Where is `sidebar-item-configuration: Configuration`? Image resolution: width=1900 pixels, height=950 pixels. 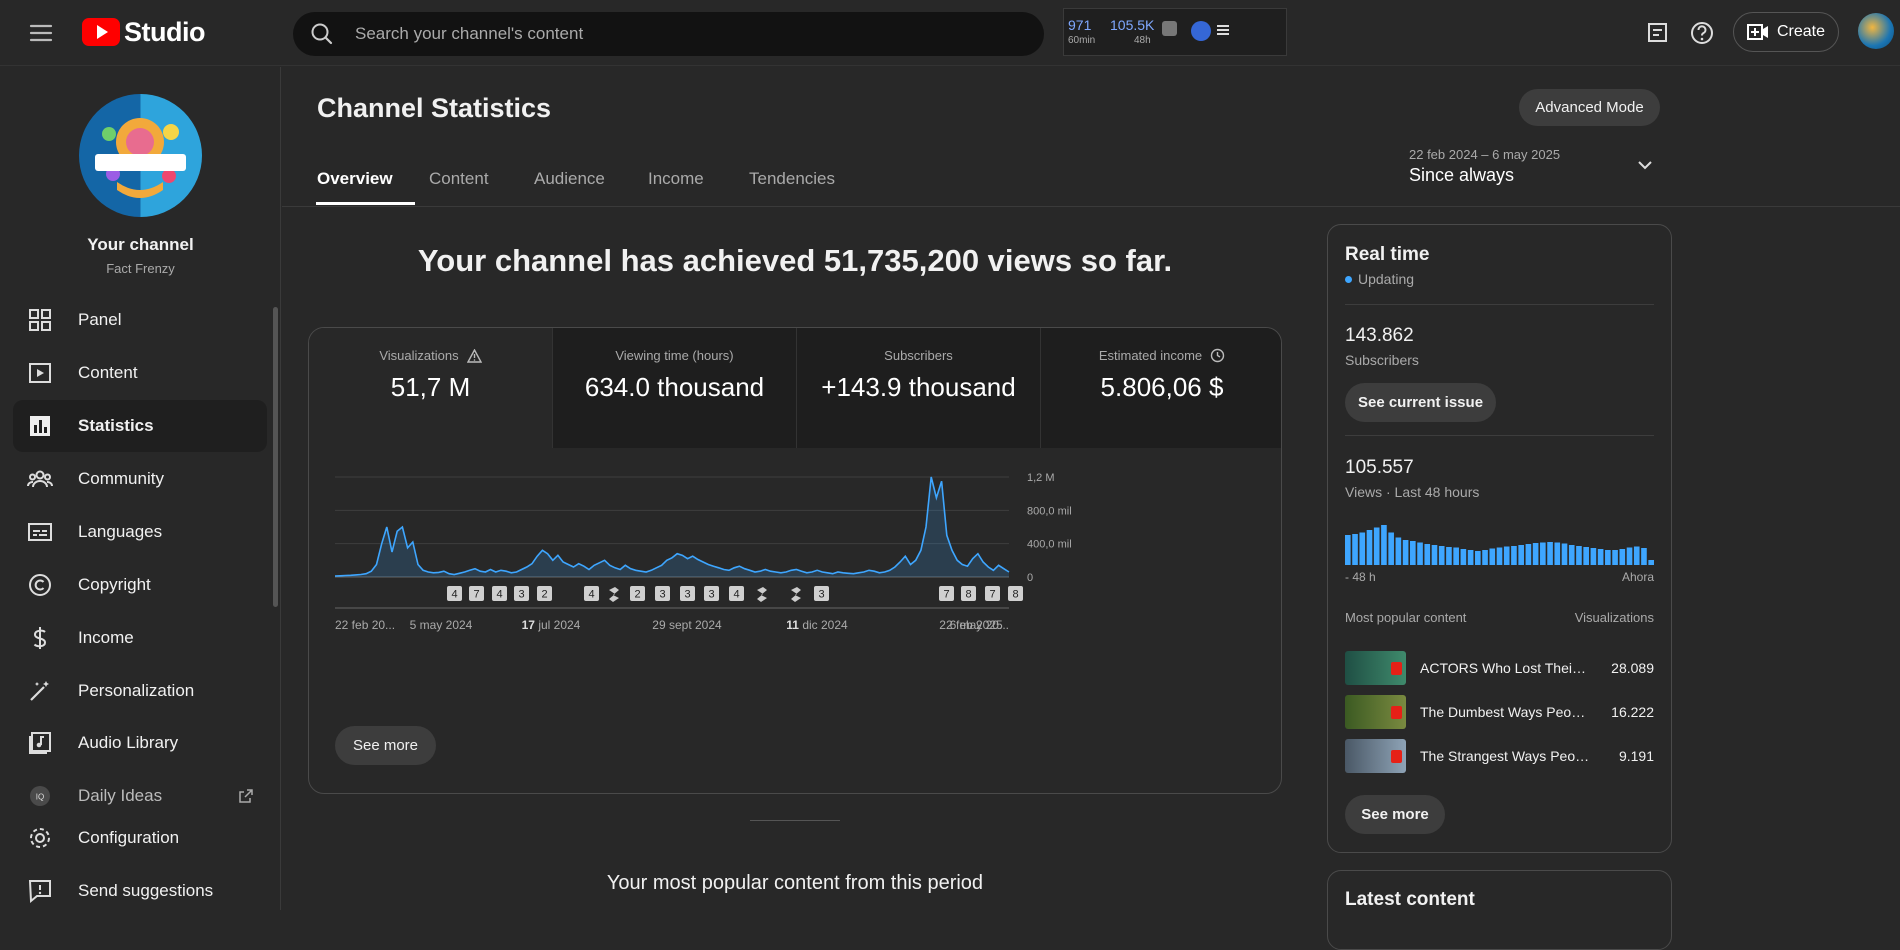
sidebar-item-configuration: Configuration is located at coordinates (140, 838).